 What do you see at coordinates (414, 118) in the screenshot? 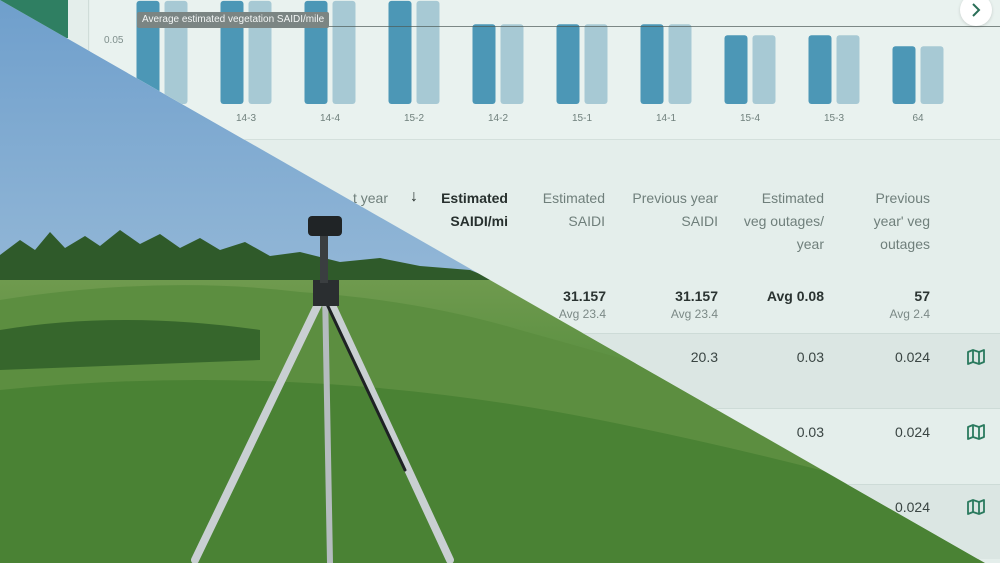
I see `x-axis-tick-label: 15-2` at bounding box center [414, 118].